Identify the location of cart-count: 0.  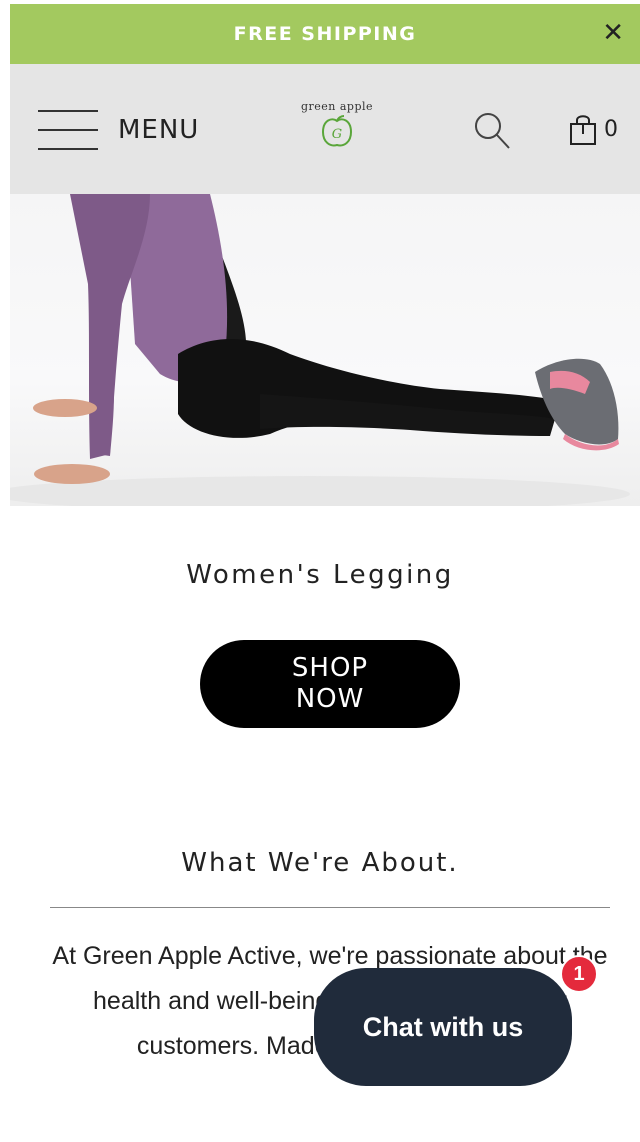
(611, 129).